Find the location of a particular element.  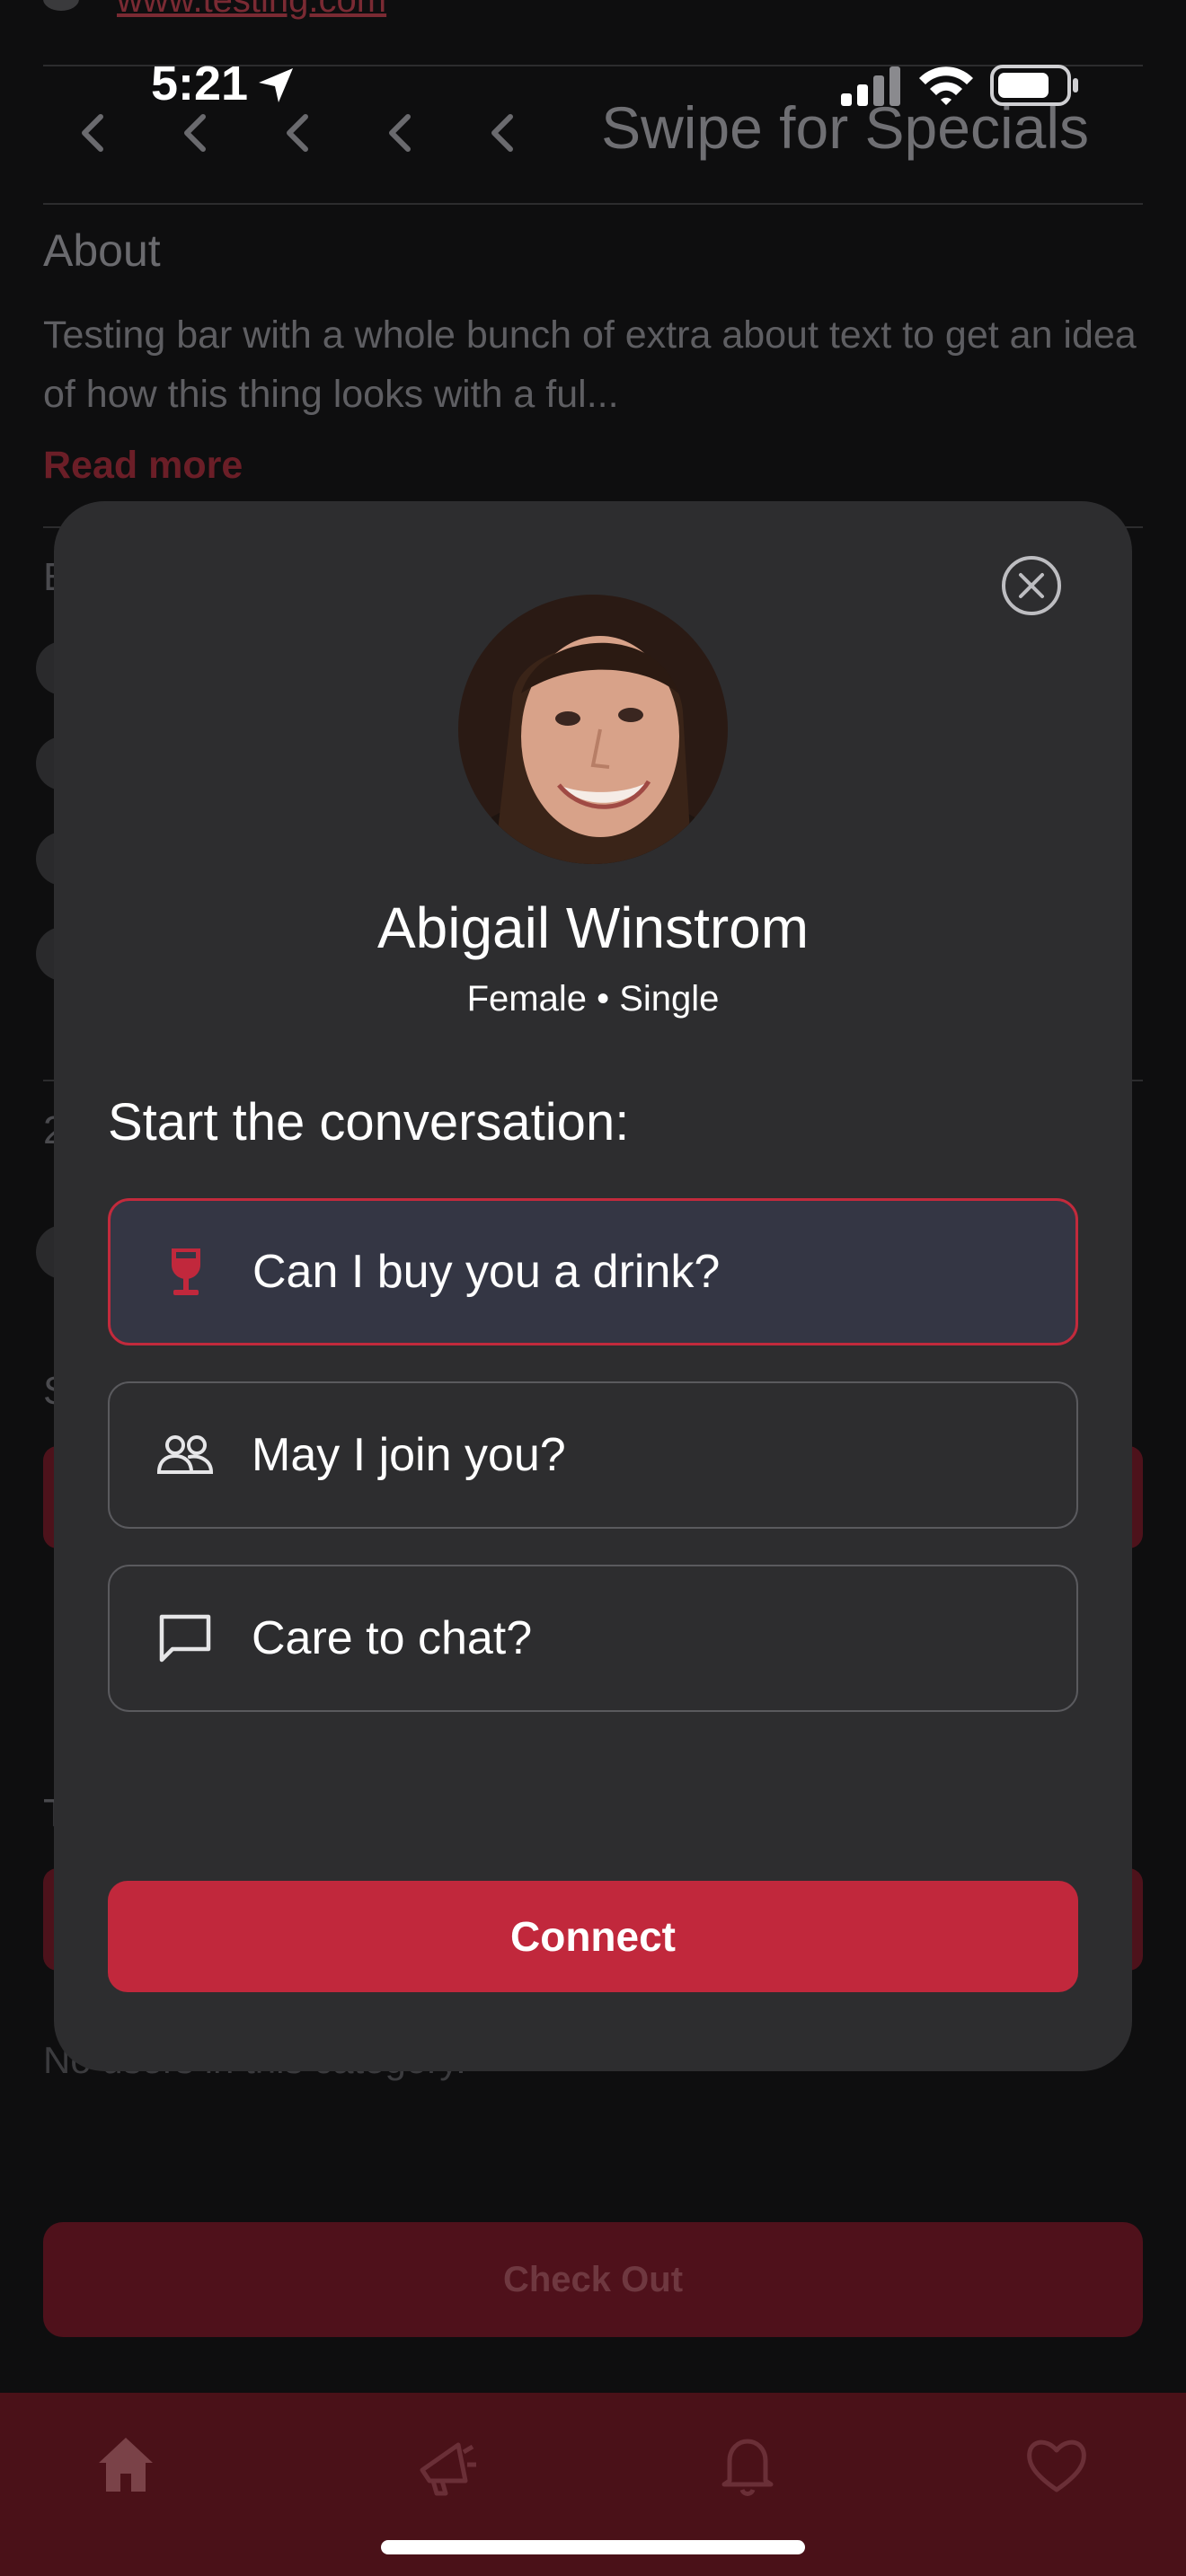

option-label: Care to chat? is located at coordinates (392, 1638).